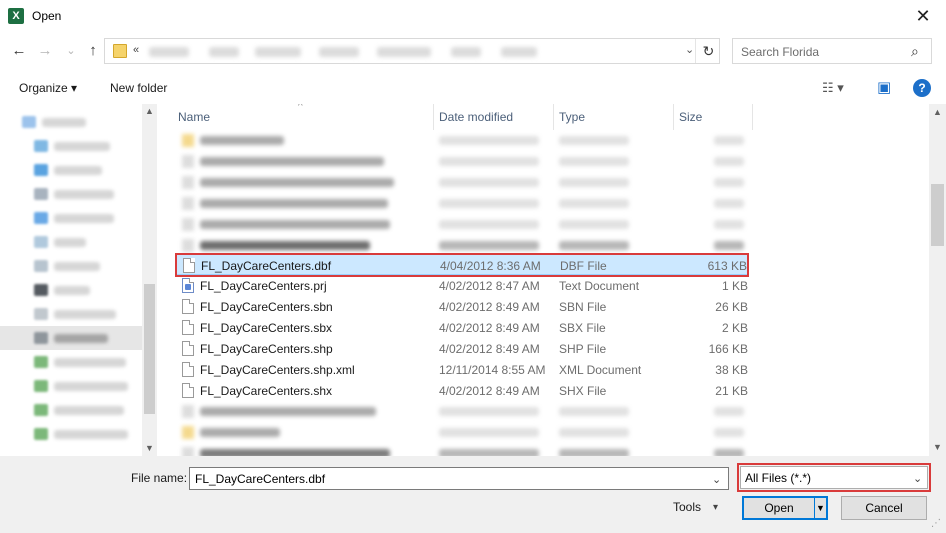 The image size is (946, 533). What do you see at coordinates (884, 87) in the screenshot?
I see `preview-pane-icon: ▣` at bounding box center [884, 87].